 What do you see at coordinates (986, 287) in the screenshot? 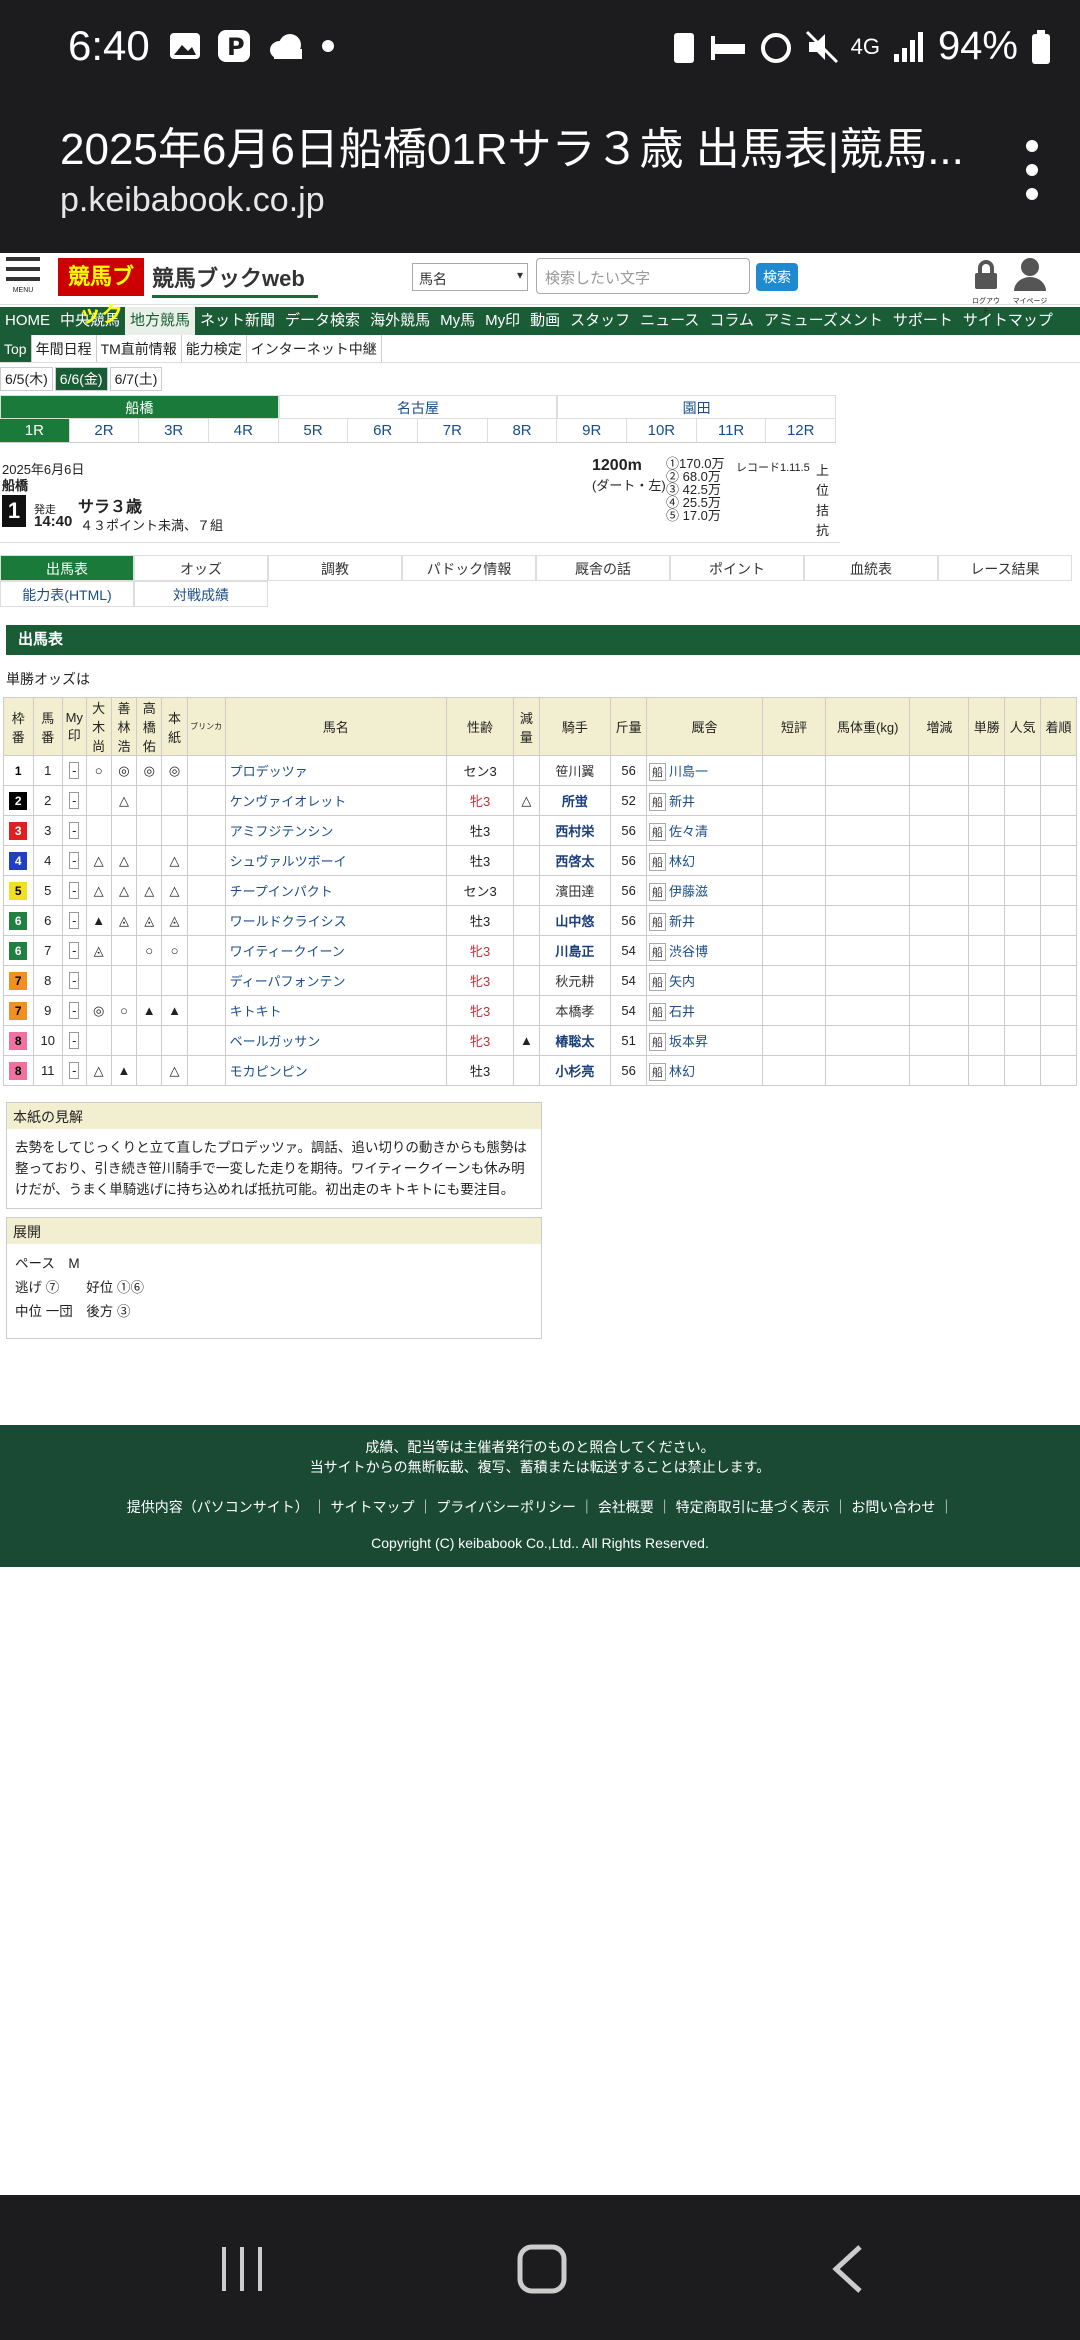
I see `logout-button: ログアウト` at bounding box center [986, 287].